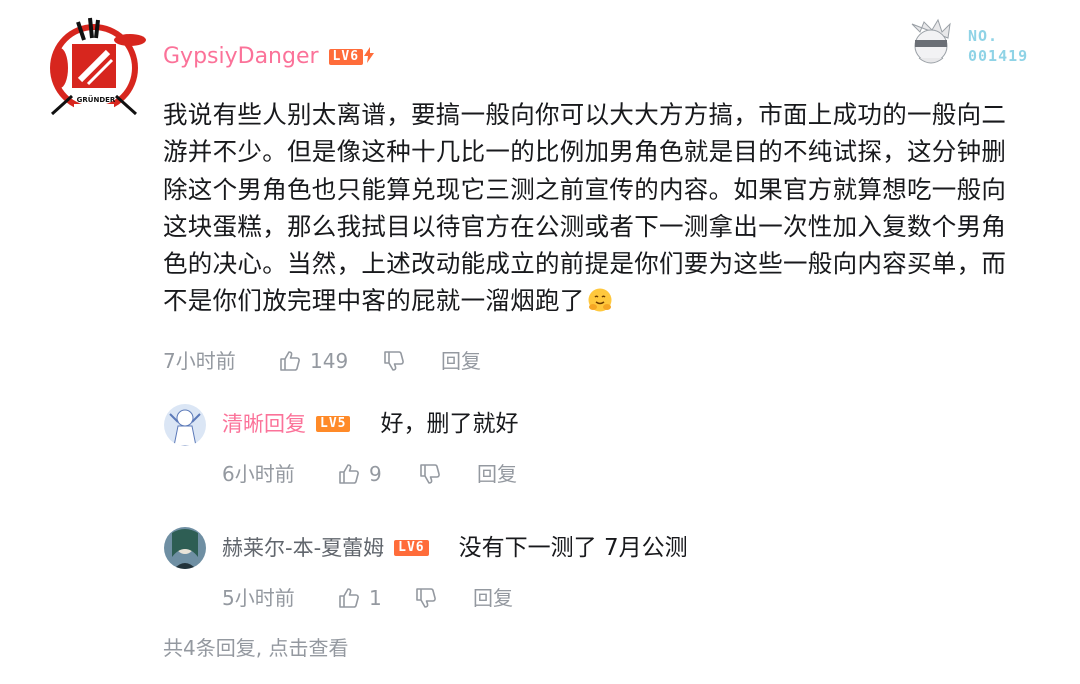 This screenshot has height=684, width=1080. I want to click on username: GypsiyDanger, so click(241, 57).